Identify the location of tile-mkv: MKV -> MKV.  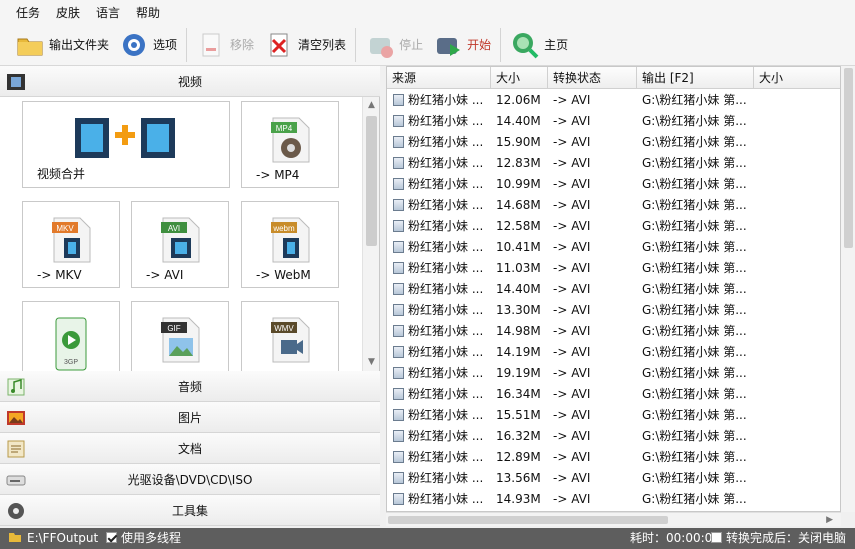
(71, 244).